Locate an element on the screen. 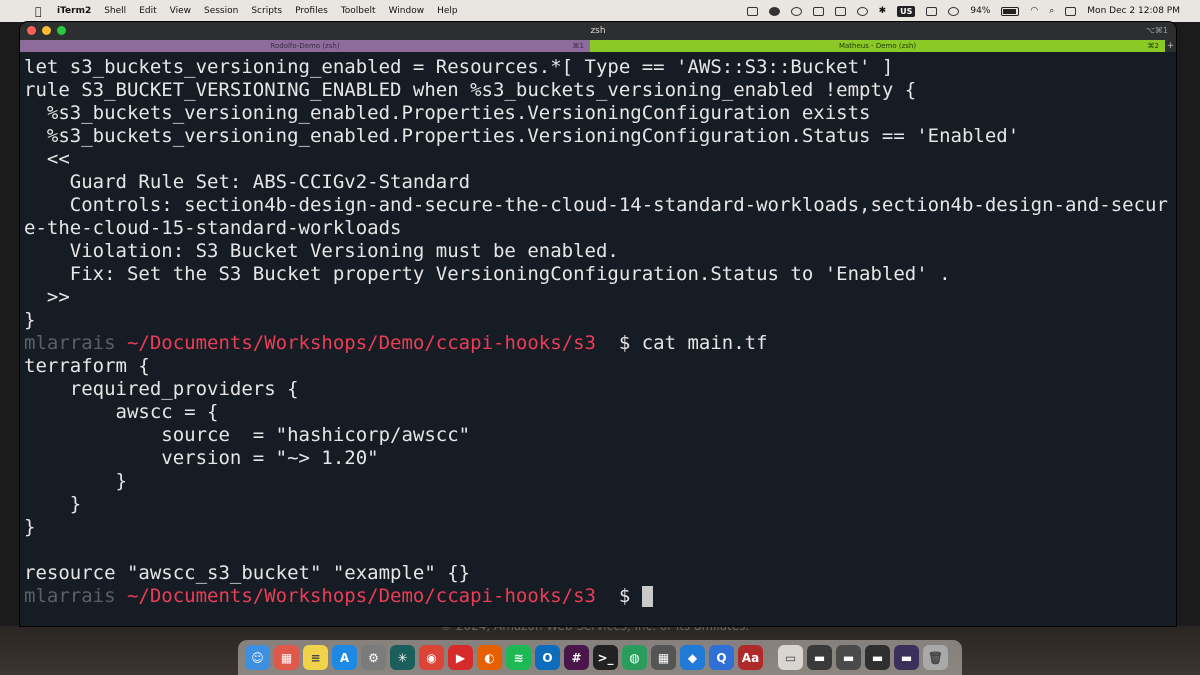  terminal-cursor is located at coordinates (647, 596).